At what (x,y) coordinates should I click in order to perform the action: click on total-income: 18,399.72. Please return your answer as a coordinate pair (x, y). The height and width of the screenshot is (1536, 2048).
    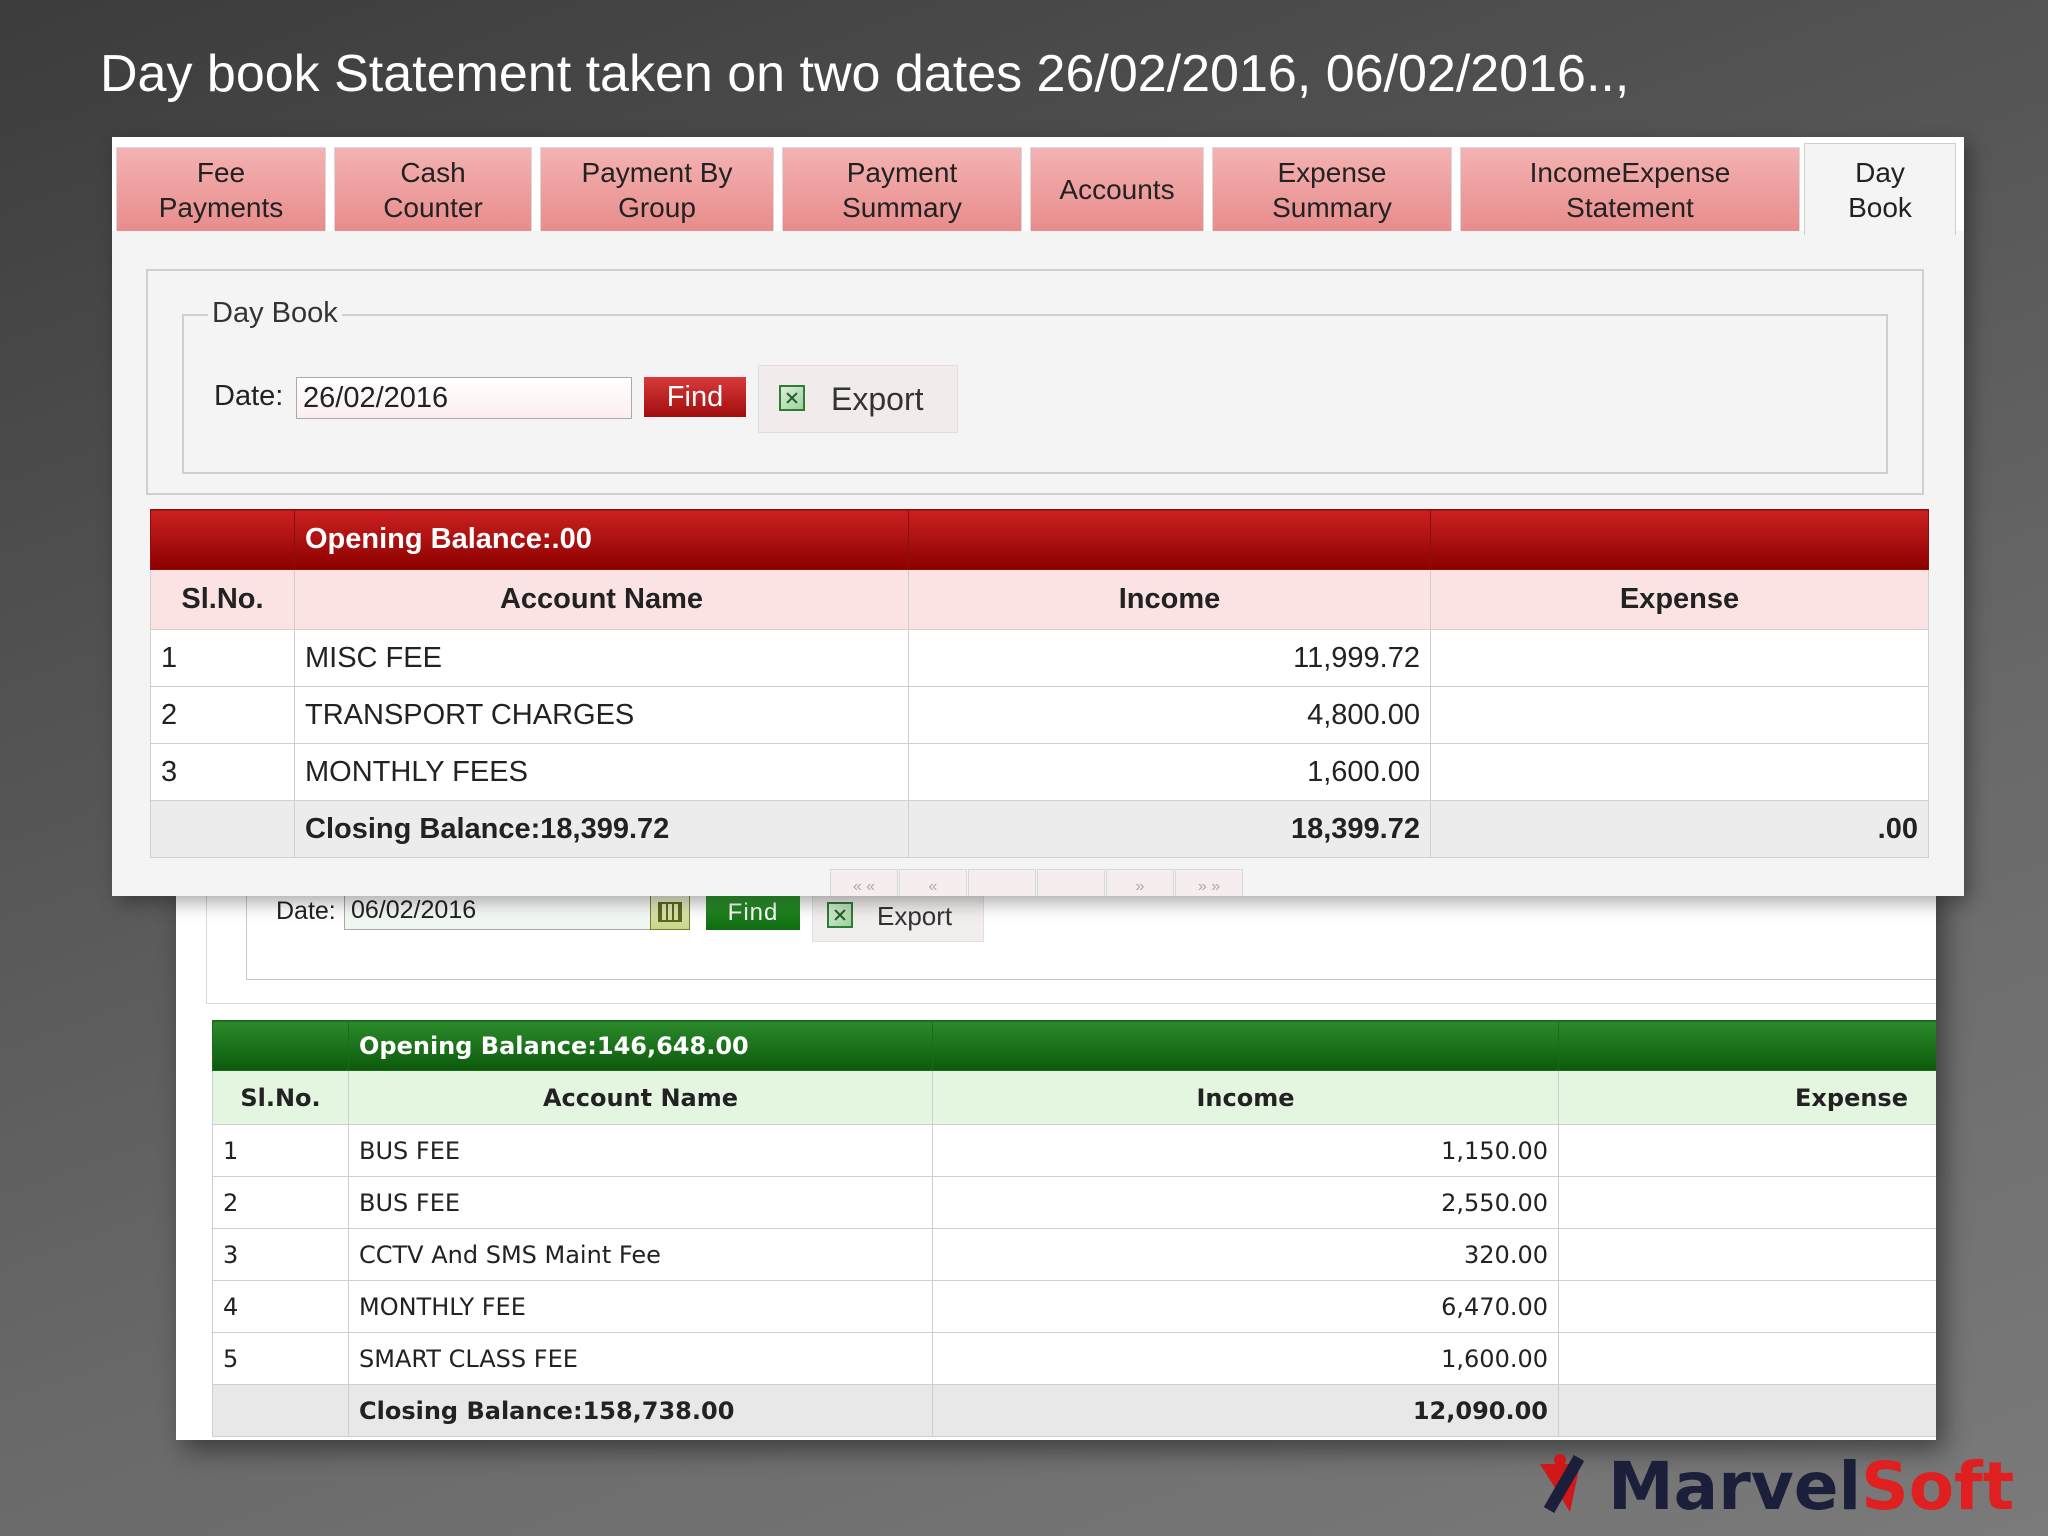
    Looking at the image, I should click on (1169, 829).